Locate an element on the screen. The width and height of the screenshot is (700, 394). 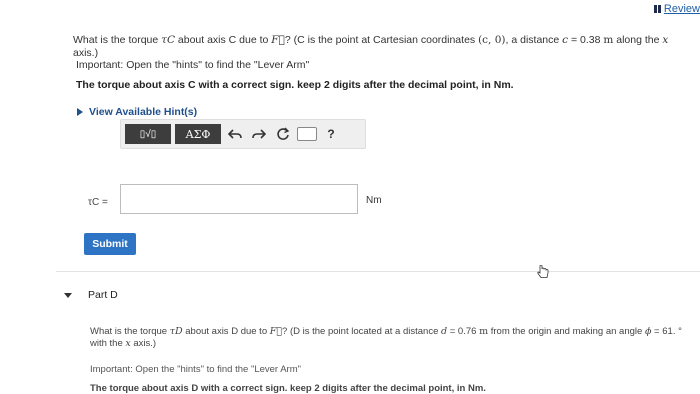
section-divider is located at coordinates (378, 271).